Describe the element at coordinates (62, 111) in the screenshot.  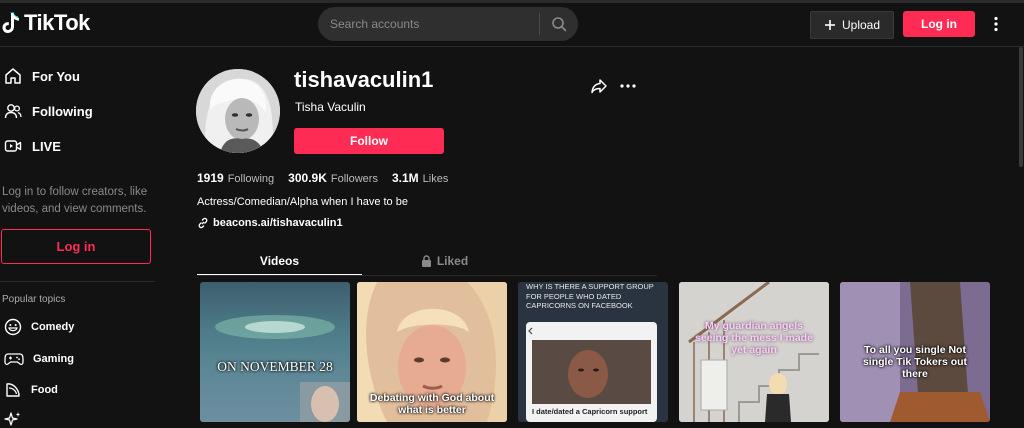
I see `sidebar-item-label: Following` at that location.